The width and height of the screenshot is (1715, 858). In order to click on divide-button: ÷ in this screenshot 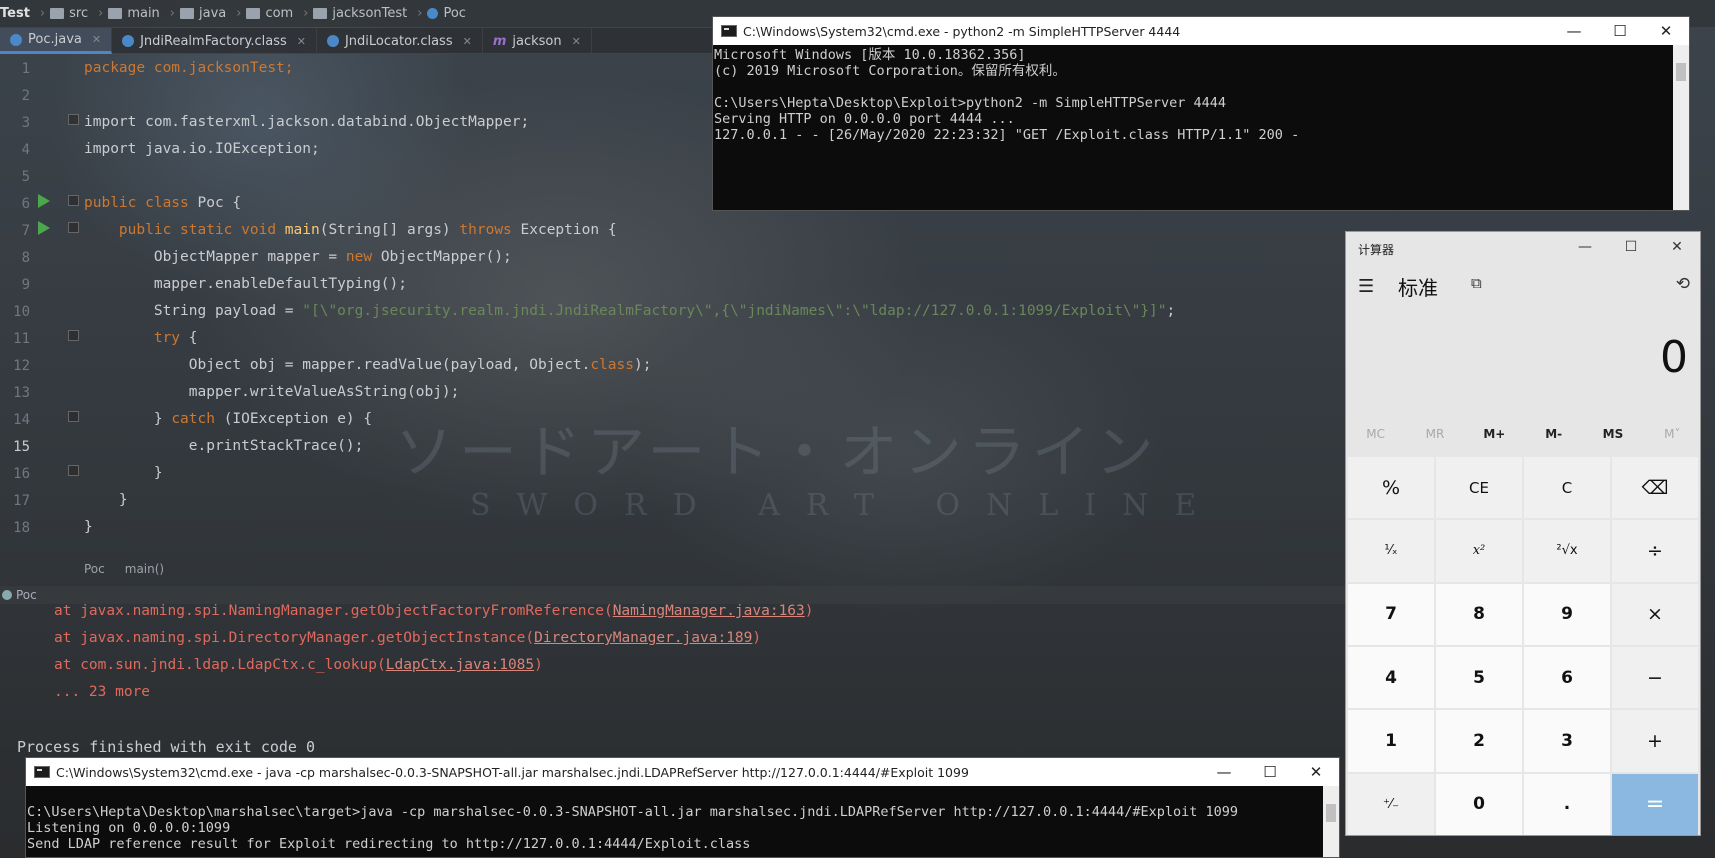, I will do `click(1655, 551)`.